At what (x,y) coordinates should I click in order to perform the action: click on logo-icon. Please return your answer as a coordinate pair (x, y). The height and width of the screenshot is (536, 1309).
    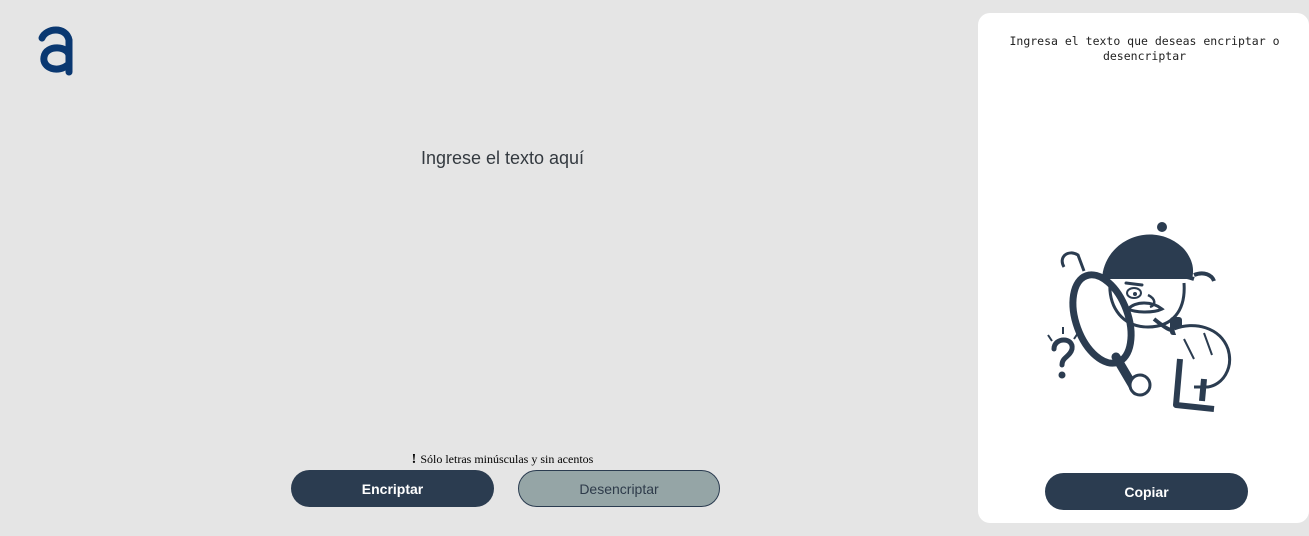
    Looking at the image, I should click on (55, 51).